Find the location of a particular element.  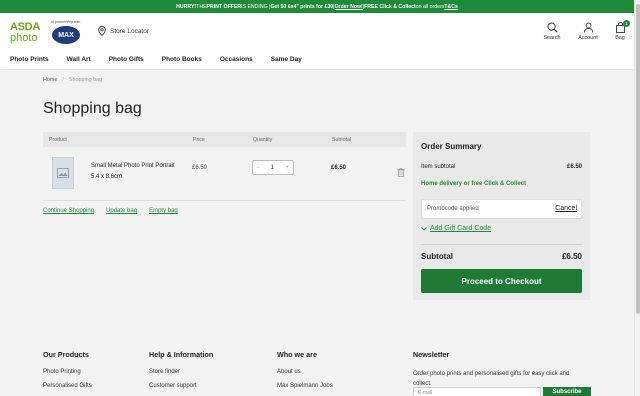

order-now-link: Order Now! is located at coordinates (349, 7).